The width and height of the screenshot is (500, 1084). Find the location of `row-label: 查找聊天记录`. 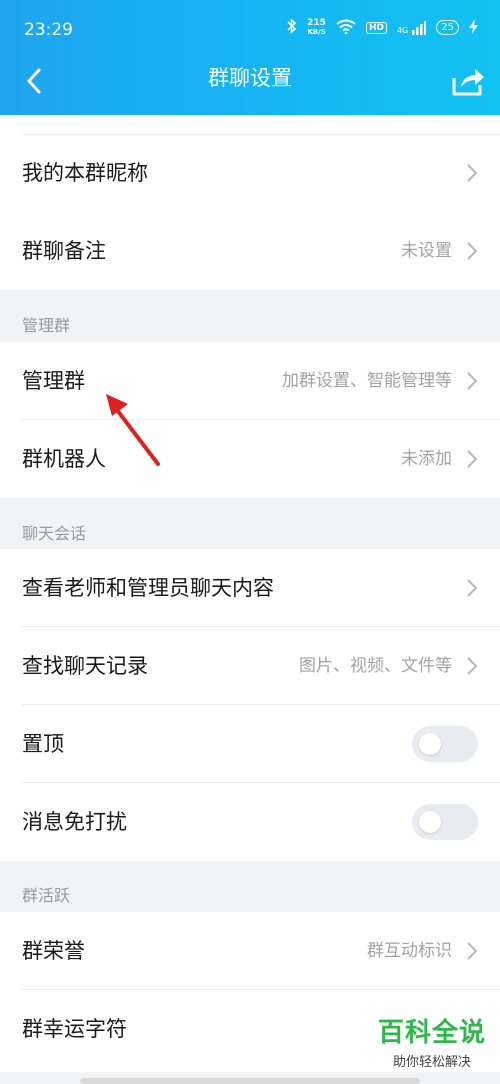

row-label: 查找聊天记录 is located at coordinates (85, 666).